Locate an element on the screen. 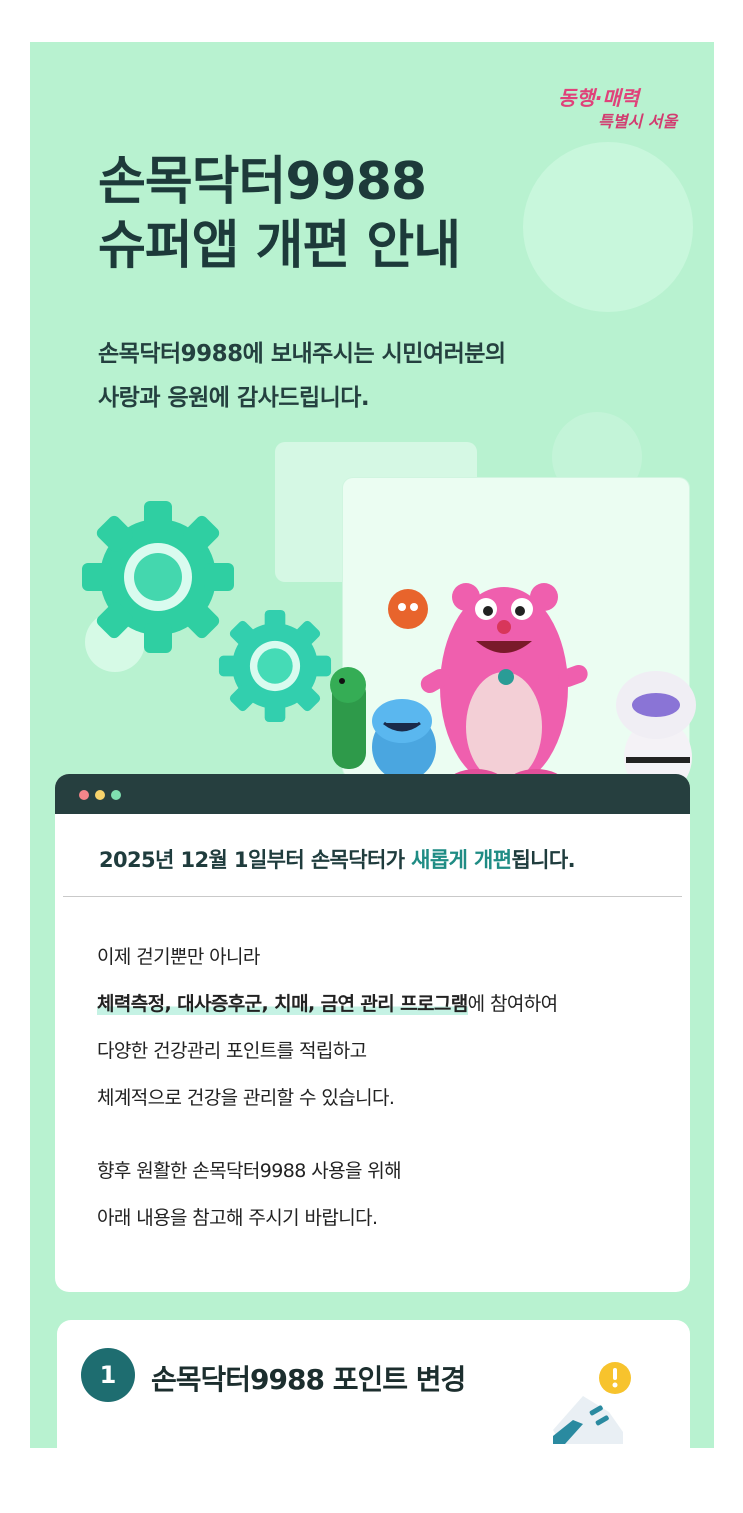  heading-prefix: 2025년 12월 1일부터 손목닥터가 is located at coordinates (255, 860).